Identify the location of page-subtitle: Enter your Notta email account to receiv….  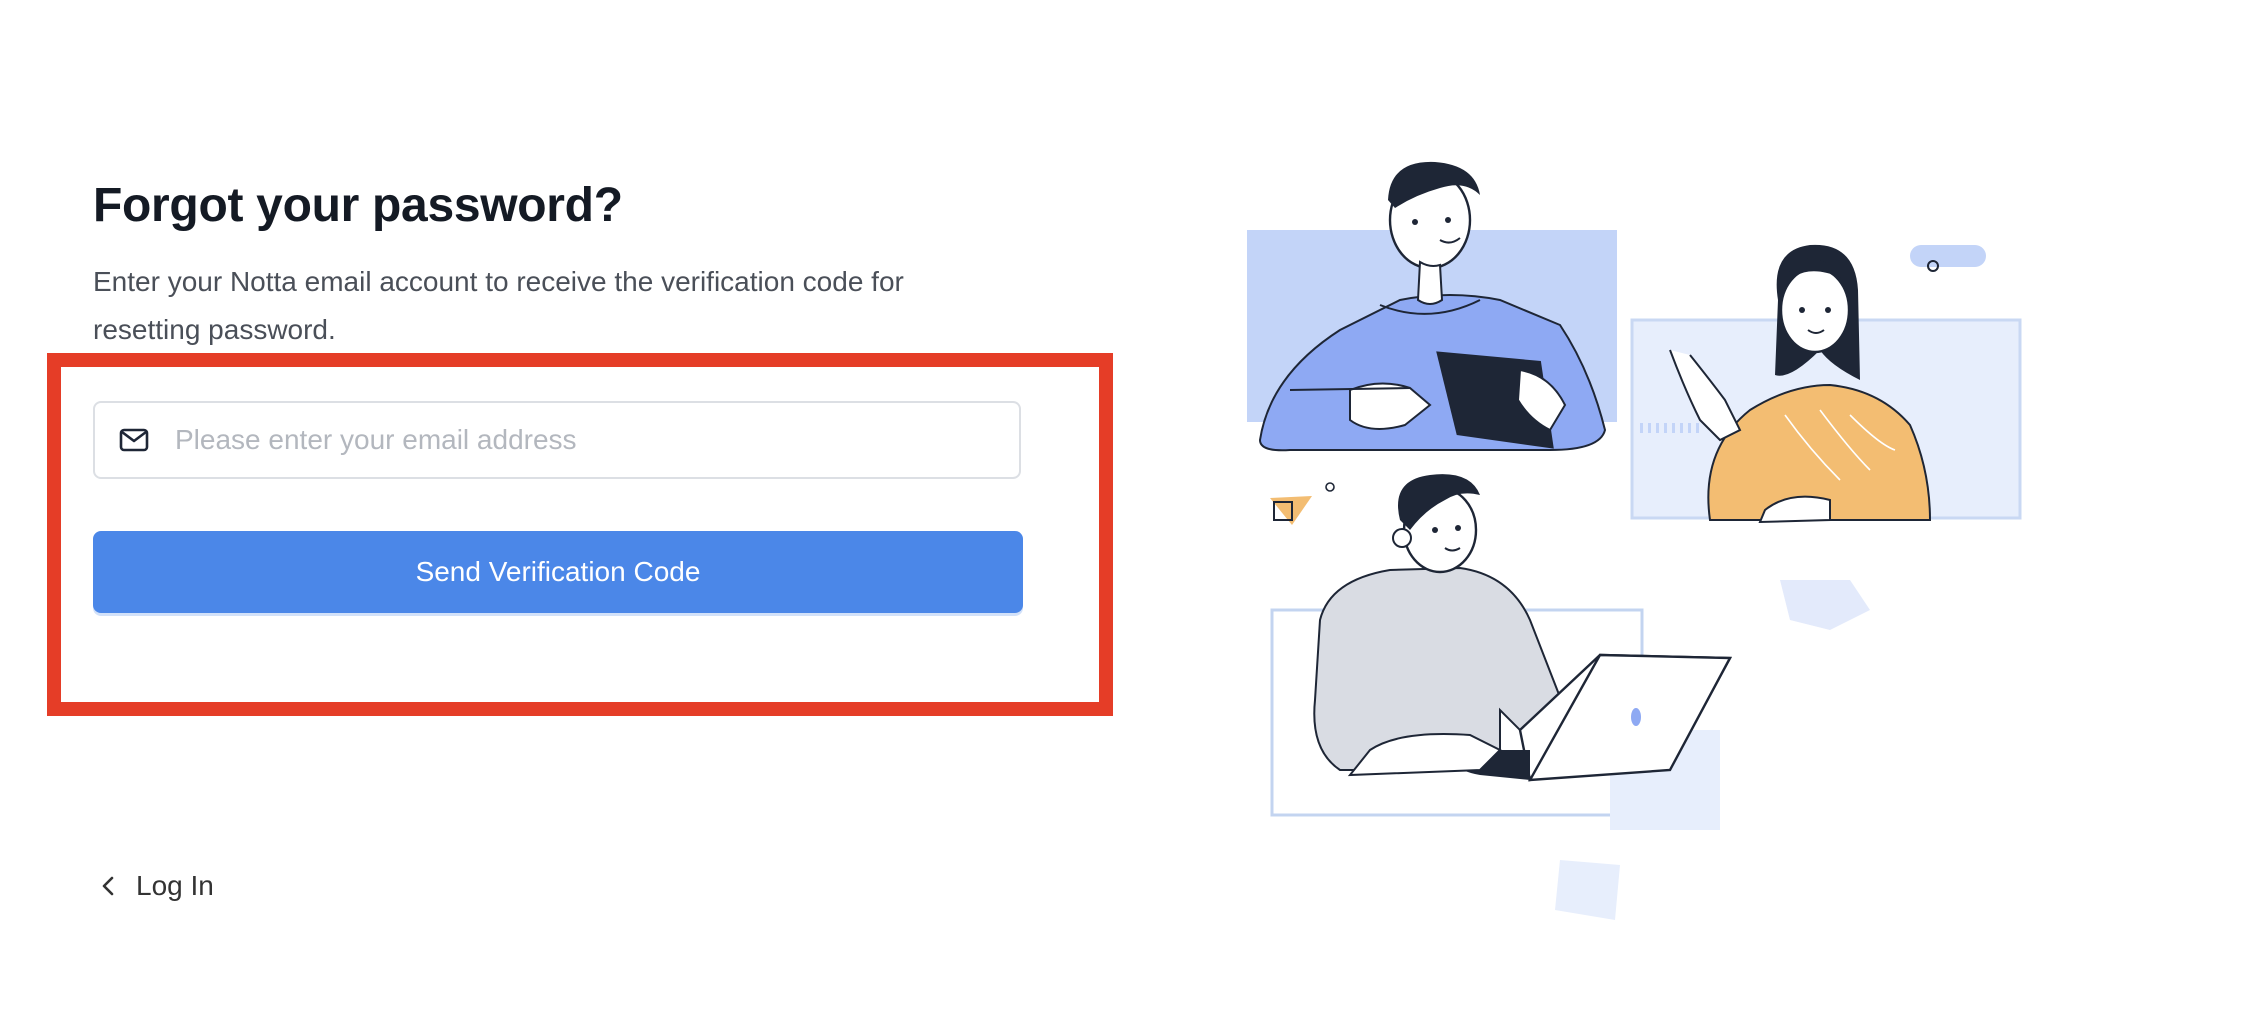
(498, 305).